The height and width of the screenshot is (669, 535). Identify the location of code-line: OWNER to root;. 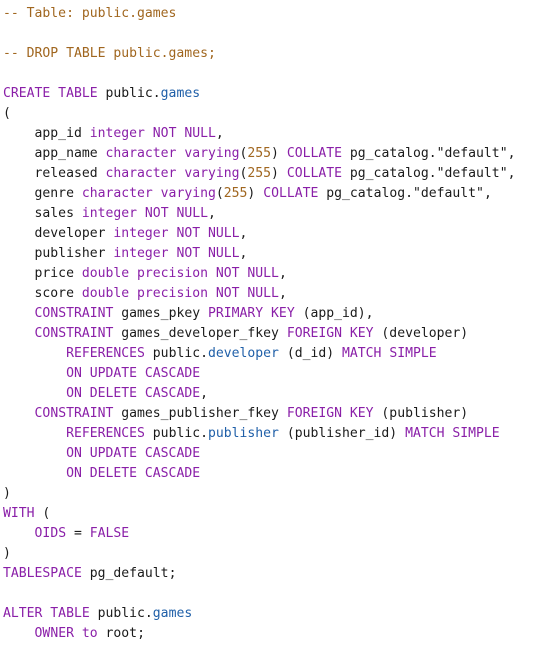
(269, 634).